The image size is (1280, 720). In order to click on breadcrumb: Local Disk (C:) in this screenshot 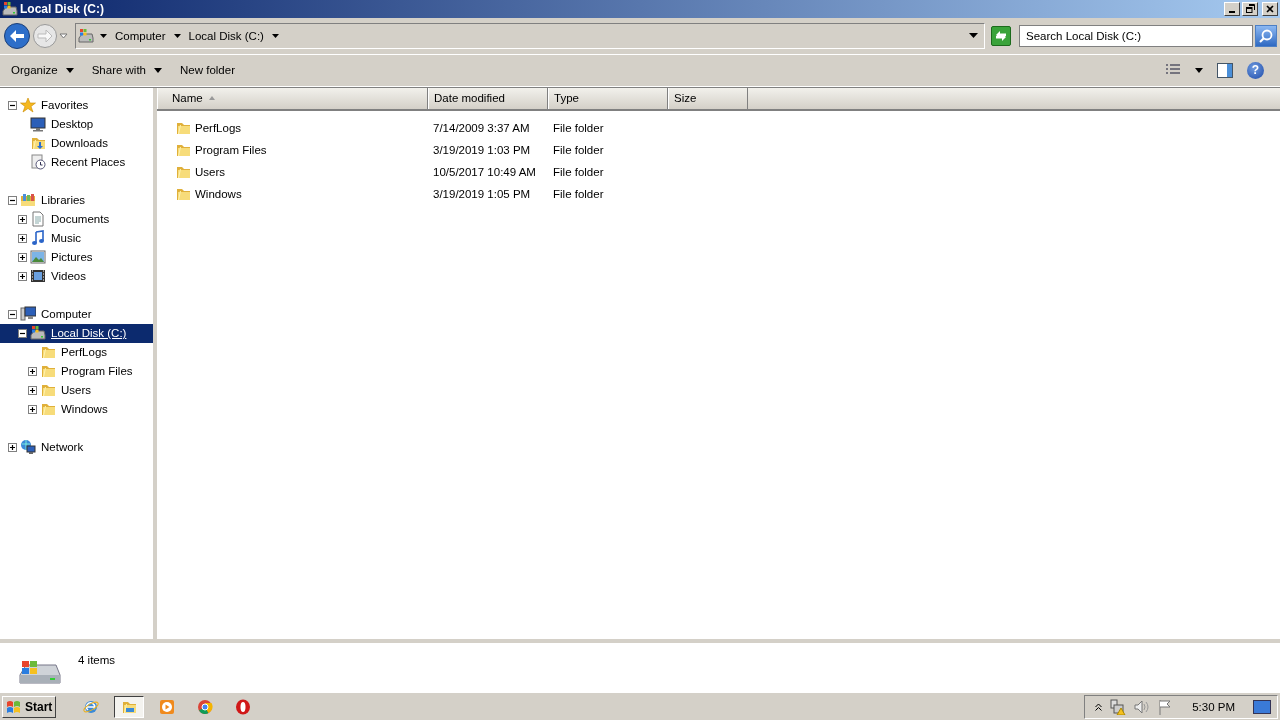, I will do `click(226, 35)`.